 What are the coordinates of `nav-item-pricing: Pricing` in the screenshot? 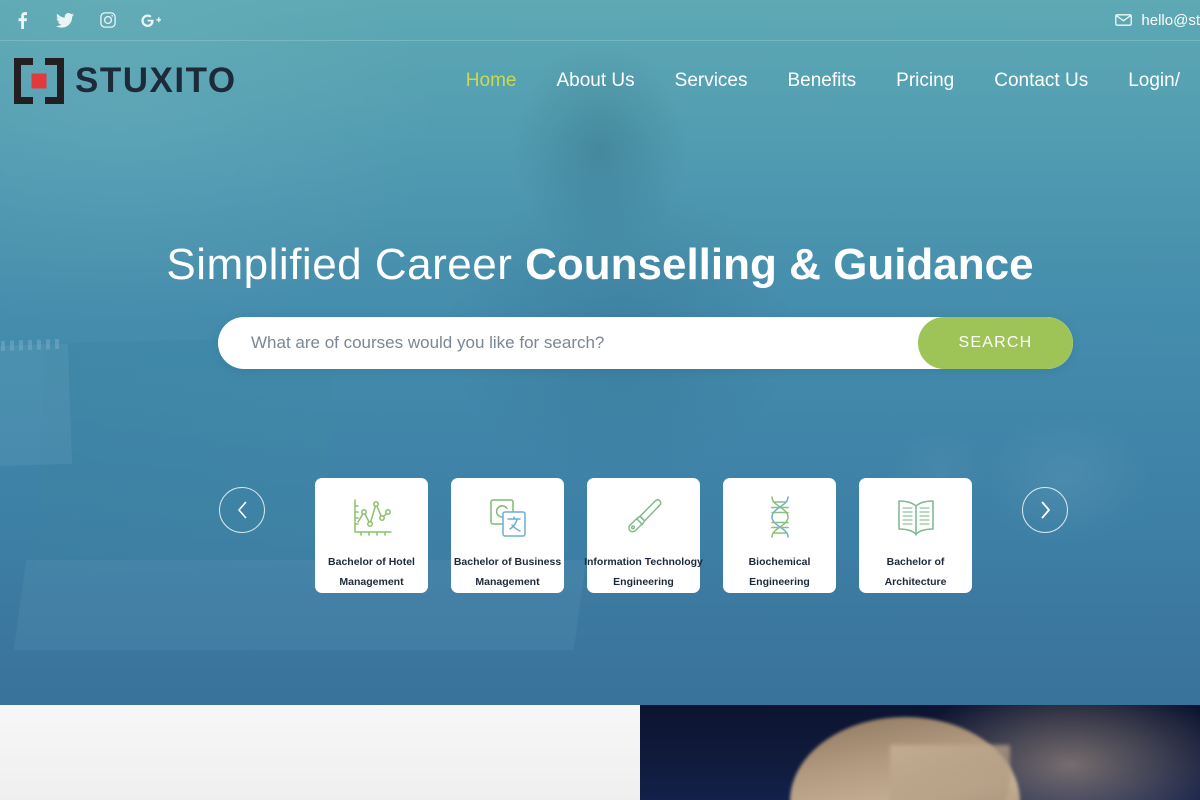 It's located at (925, 81).